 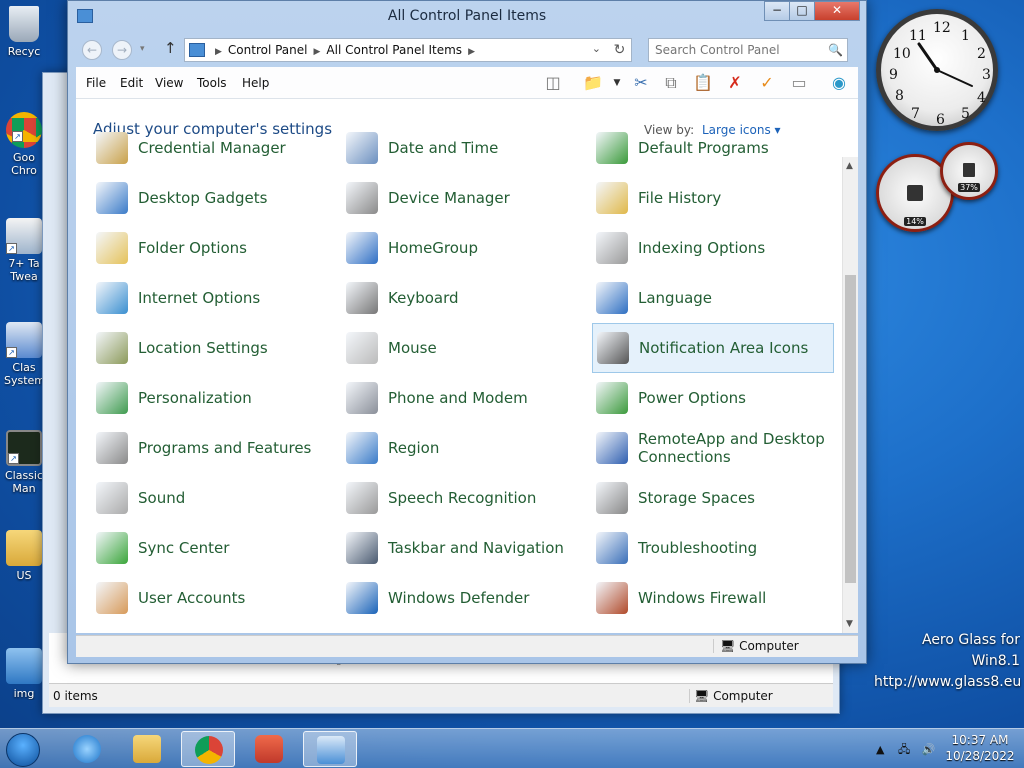 What do you see at coordinates (835, 50) in the screenshot?
I see `search-icon: 🔍` at bounding box center [835, 50].